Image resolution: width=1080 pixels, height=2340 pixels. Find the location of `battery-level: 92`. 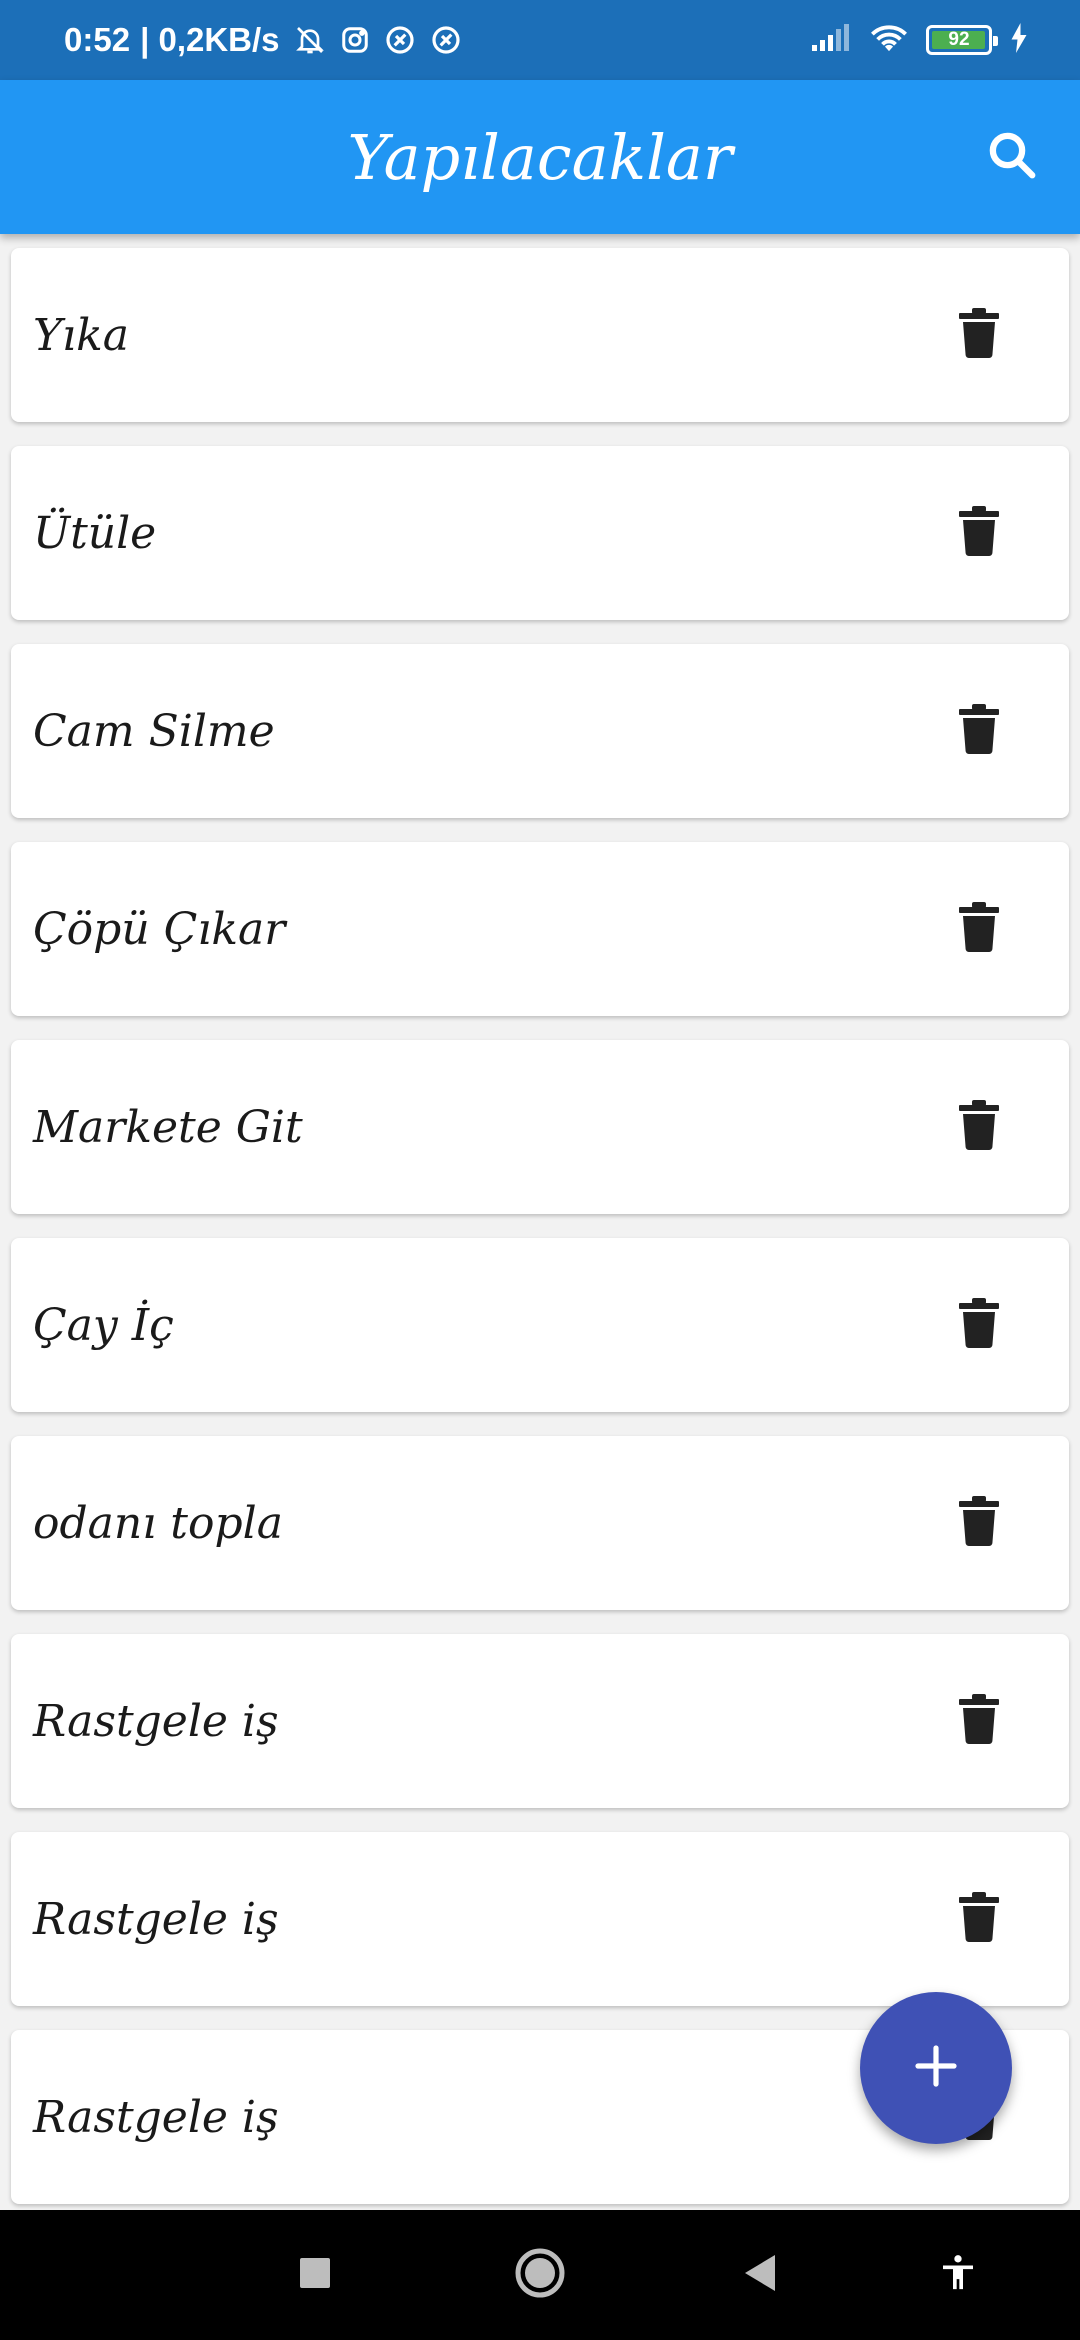

battery-level: 92 is located at coordinates (959, 39).